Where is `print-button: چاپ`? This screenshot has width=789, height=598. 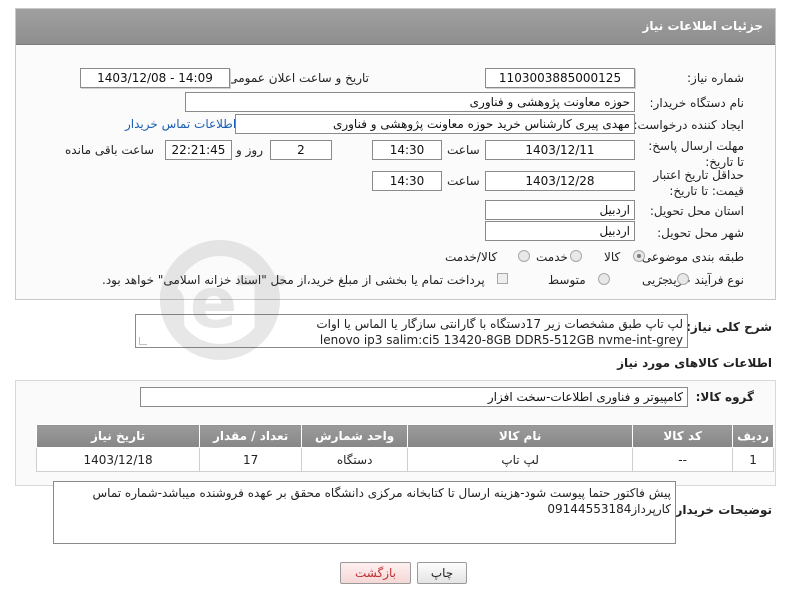
print-button: چاپ is located at coordinates (442, 573).